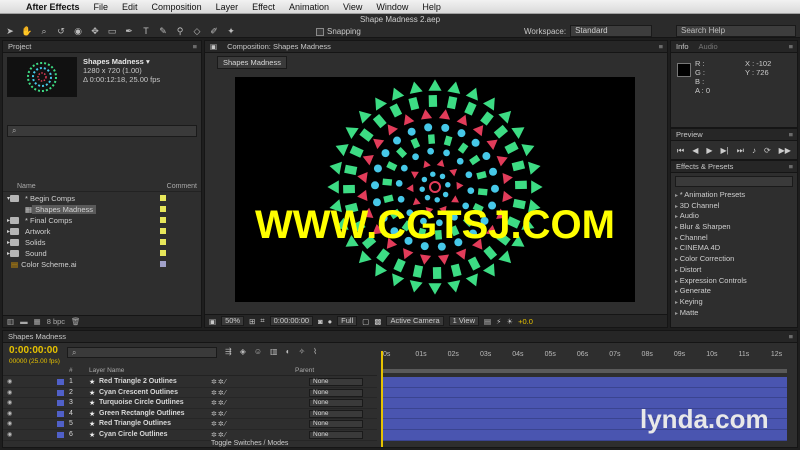 The image size is (800, 450). Describe the element at coordinates (163, 31) in the screenshot. I see `brush-tool-icon: ✎` at that location.